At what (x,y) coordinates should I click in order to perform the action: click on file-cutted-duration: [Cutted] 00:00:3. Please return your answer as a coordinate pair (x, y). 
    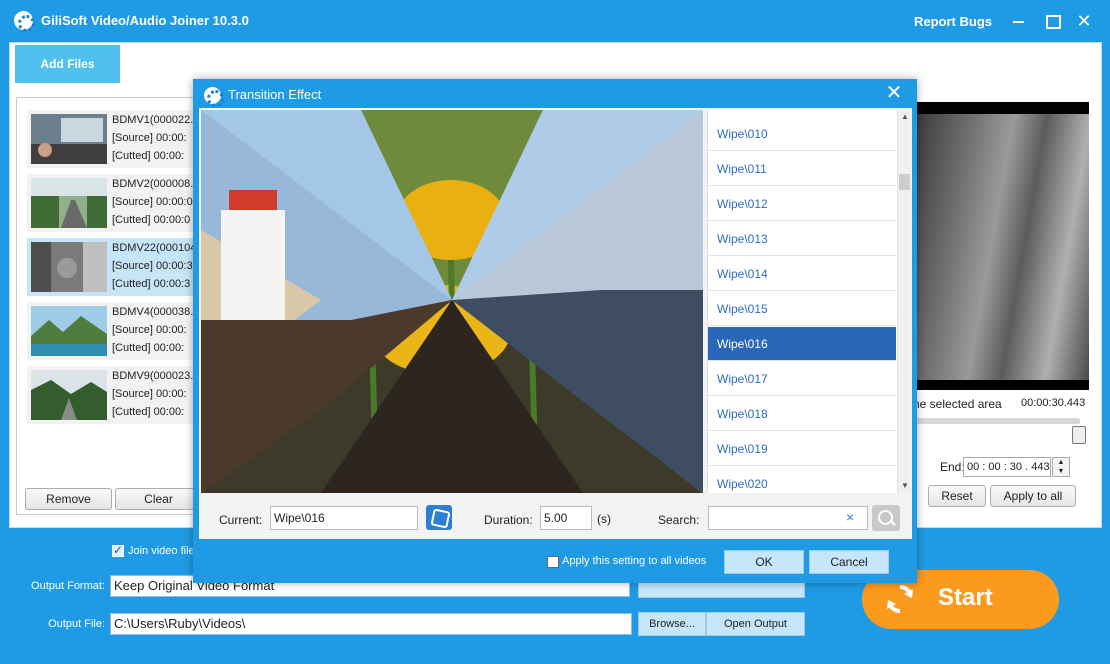
    Looking at the image, I should click on (151, 284).